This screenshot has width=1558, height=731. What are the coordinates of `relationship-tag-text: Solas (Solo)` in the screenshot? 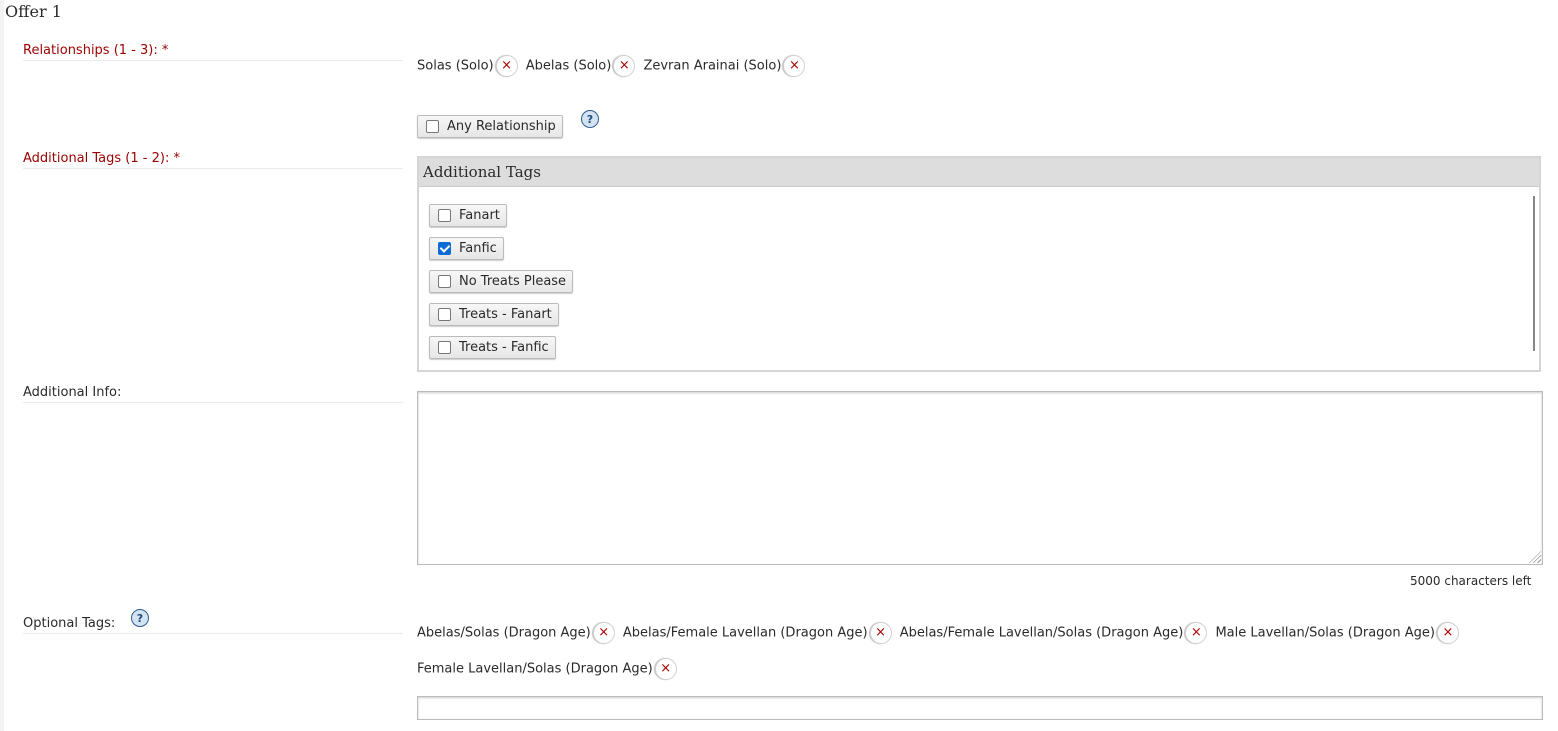 It's located at (455, 66).